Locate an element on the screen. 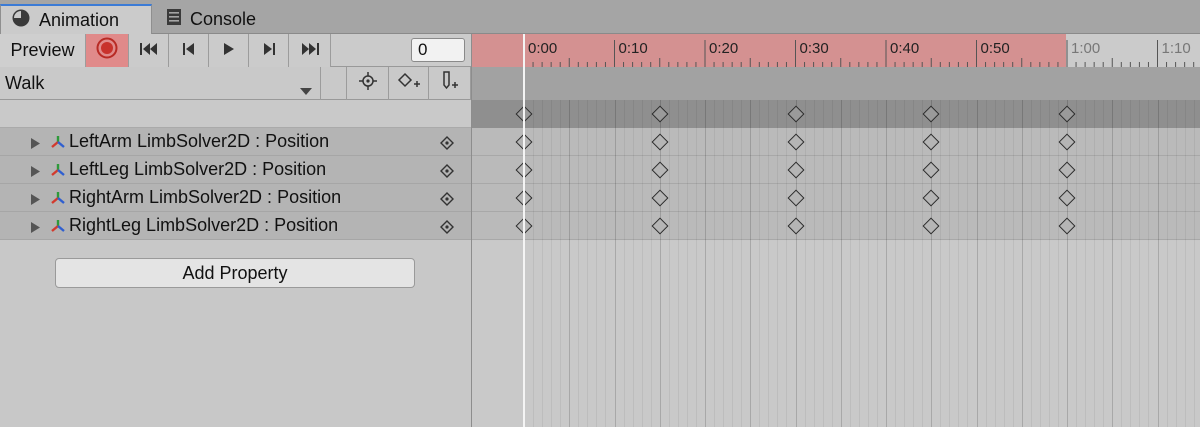 The width and height of the screenshot is (1200, 427). time-ruler: 0:00 0:10 0:20 0:30 0:40 0:50 1:00 1:10 is located at coordinates (836, 50).